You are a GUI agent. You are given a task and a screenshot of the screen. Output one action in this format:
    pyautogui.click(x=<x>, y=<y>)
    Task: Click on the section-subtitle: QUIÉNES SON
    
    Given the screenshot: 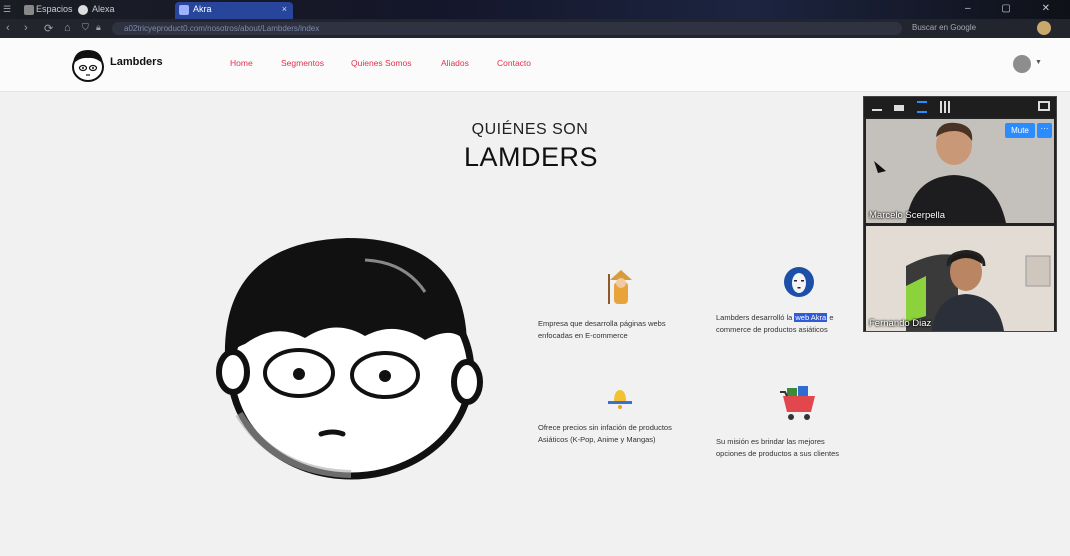 What is the action you would take?
    pyautogui.click(x=530, y=129)
    